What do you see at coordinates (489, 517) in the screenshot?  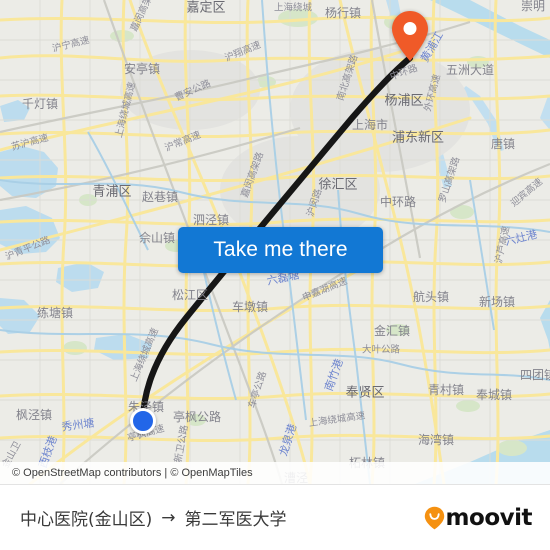 I see `moovit-wordmark: moovit` at bounding box center [489, 517].